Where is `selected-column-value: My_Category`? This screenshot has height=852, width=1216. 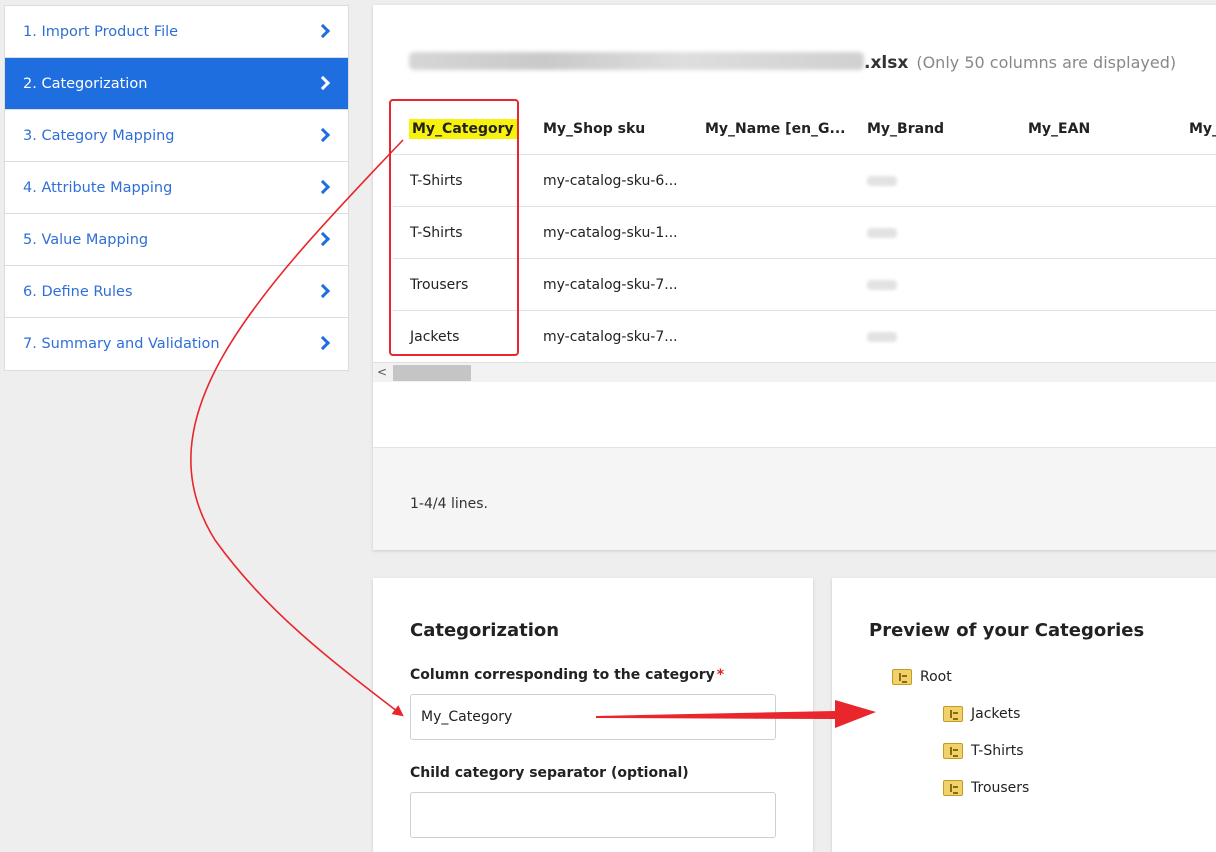 selected-column-value: My_Category is located at coordinates (467, 717).